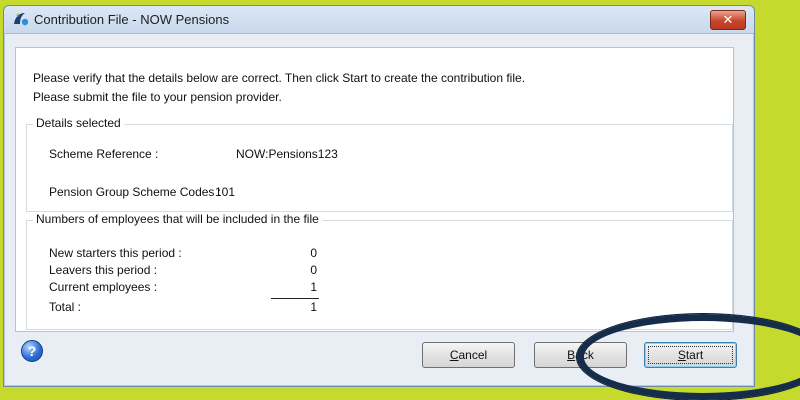  I want to click on current-employees-value: 1, so click(313, 287).